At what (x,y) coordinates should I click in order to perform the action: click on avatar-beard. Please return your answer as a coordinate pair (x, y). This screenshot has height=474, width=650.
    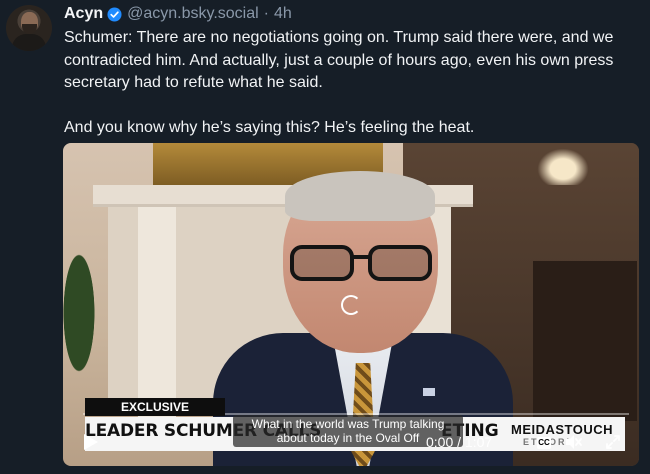
    Looking at the image, I should click on (29, 29).